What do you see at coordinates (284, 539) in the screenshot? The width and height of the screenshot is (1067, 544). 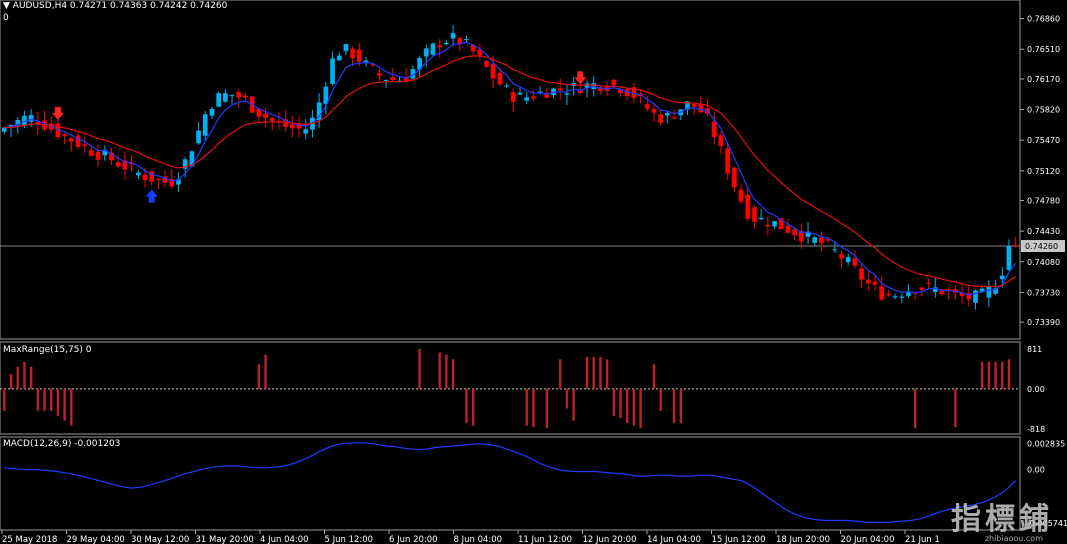 I see `time-axis-tick-label: 4 Jun 04:00` at bounding box center [284, 539].